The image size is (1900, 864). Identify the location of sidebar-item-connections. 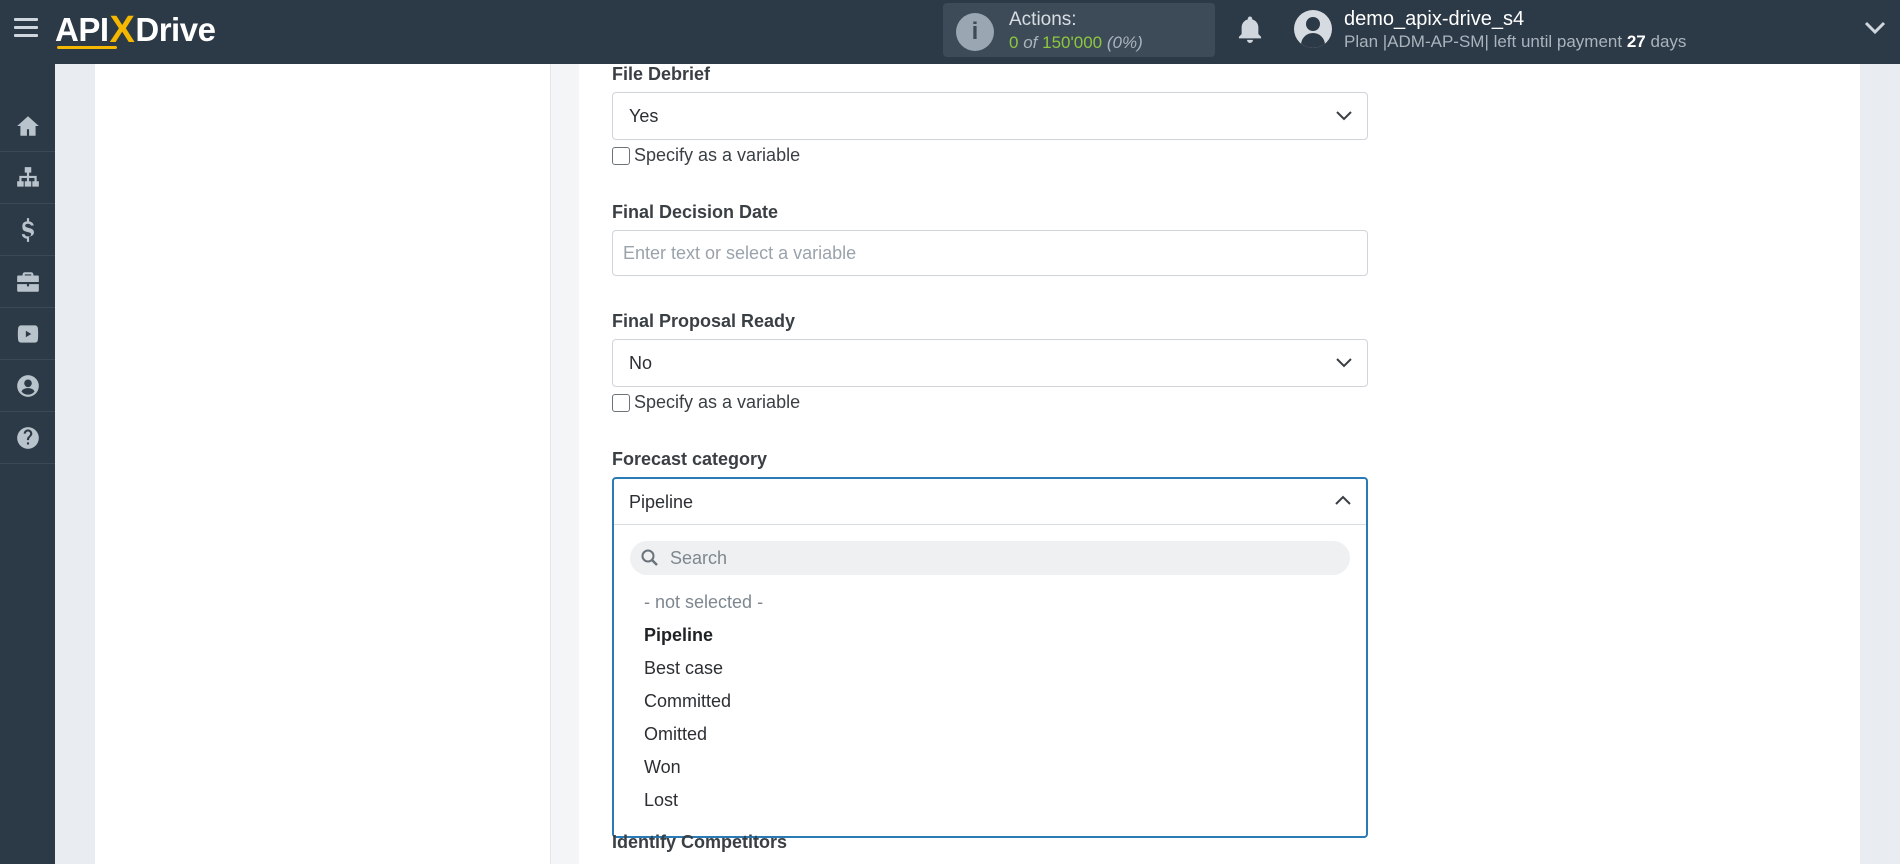
(27, 178).